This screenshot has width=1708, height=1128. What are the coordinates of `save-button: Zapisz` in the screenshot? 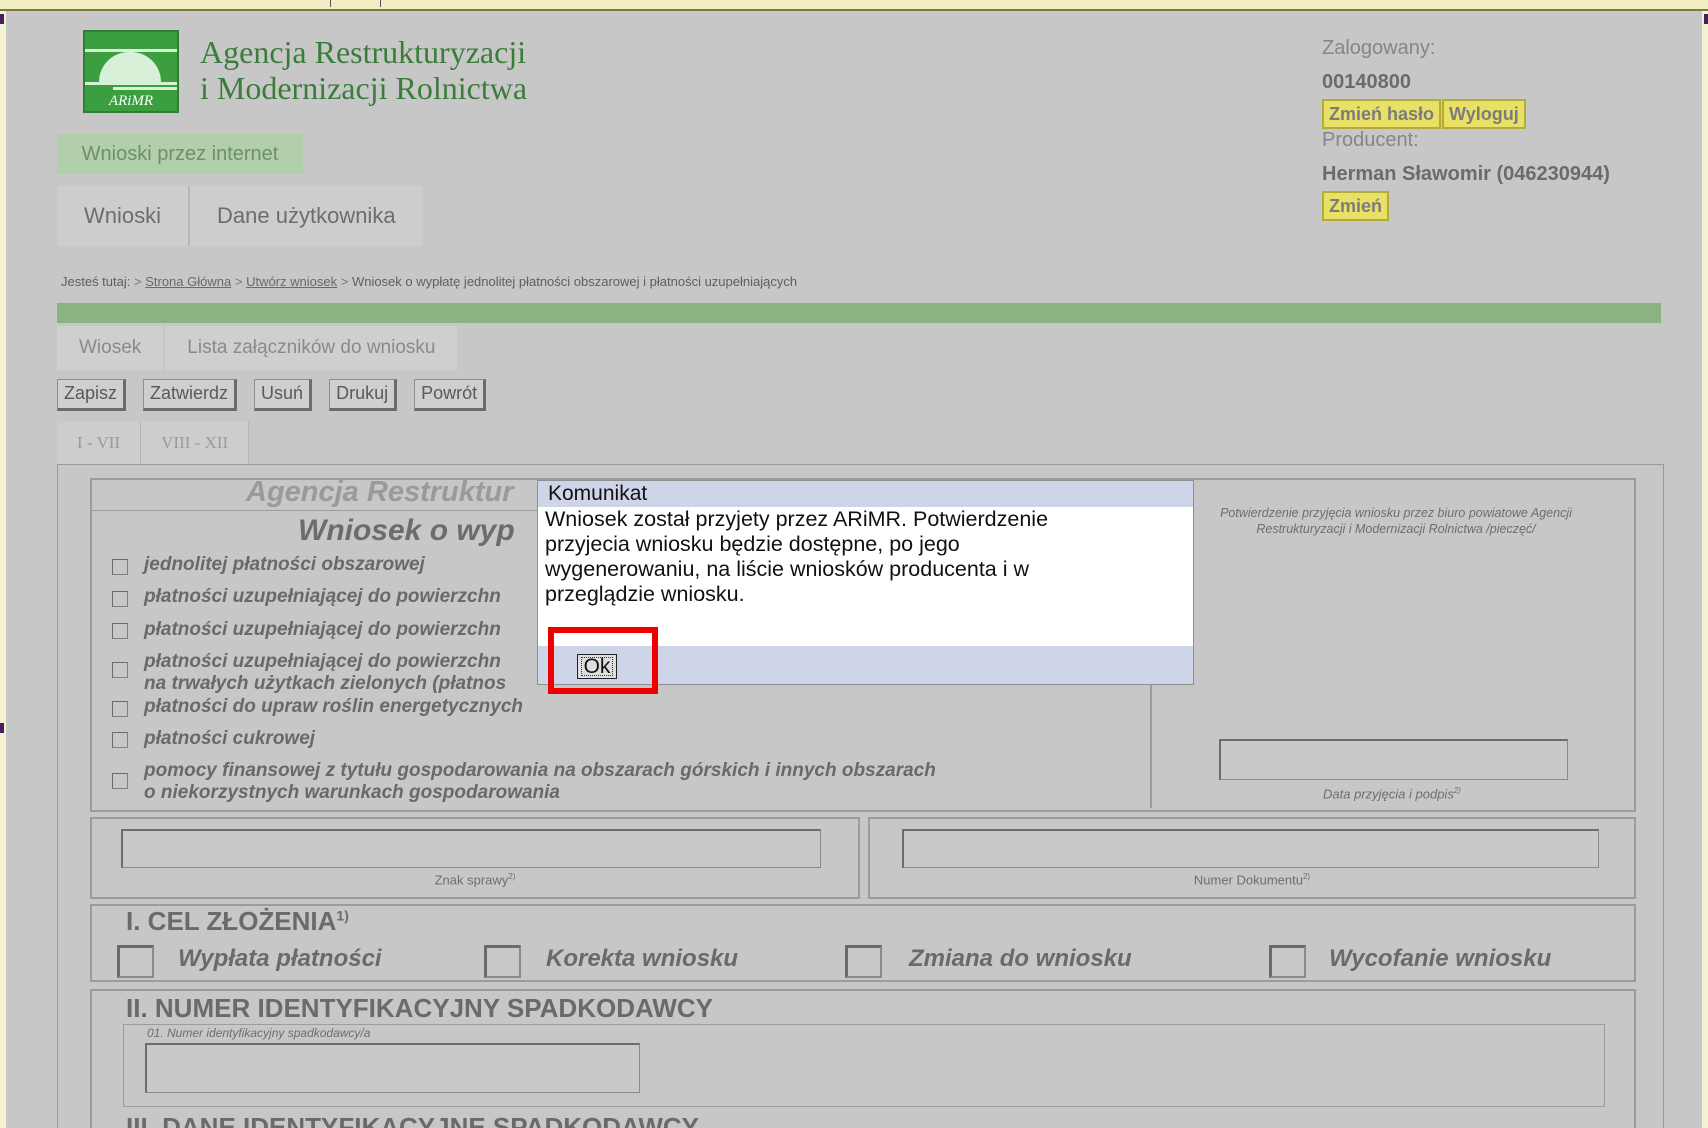 It's located at (92, 395).